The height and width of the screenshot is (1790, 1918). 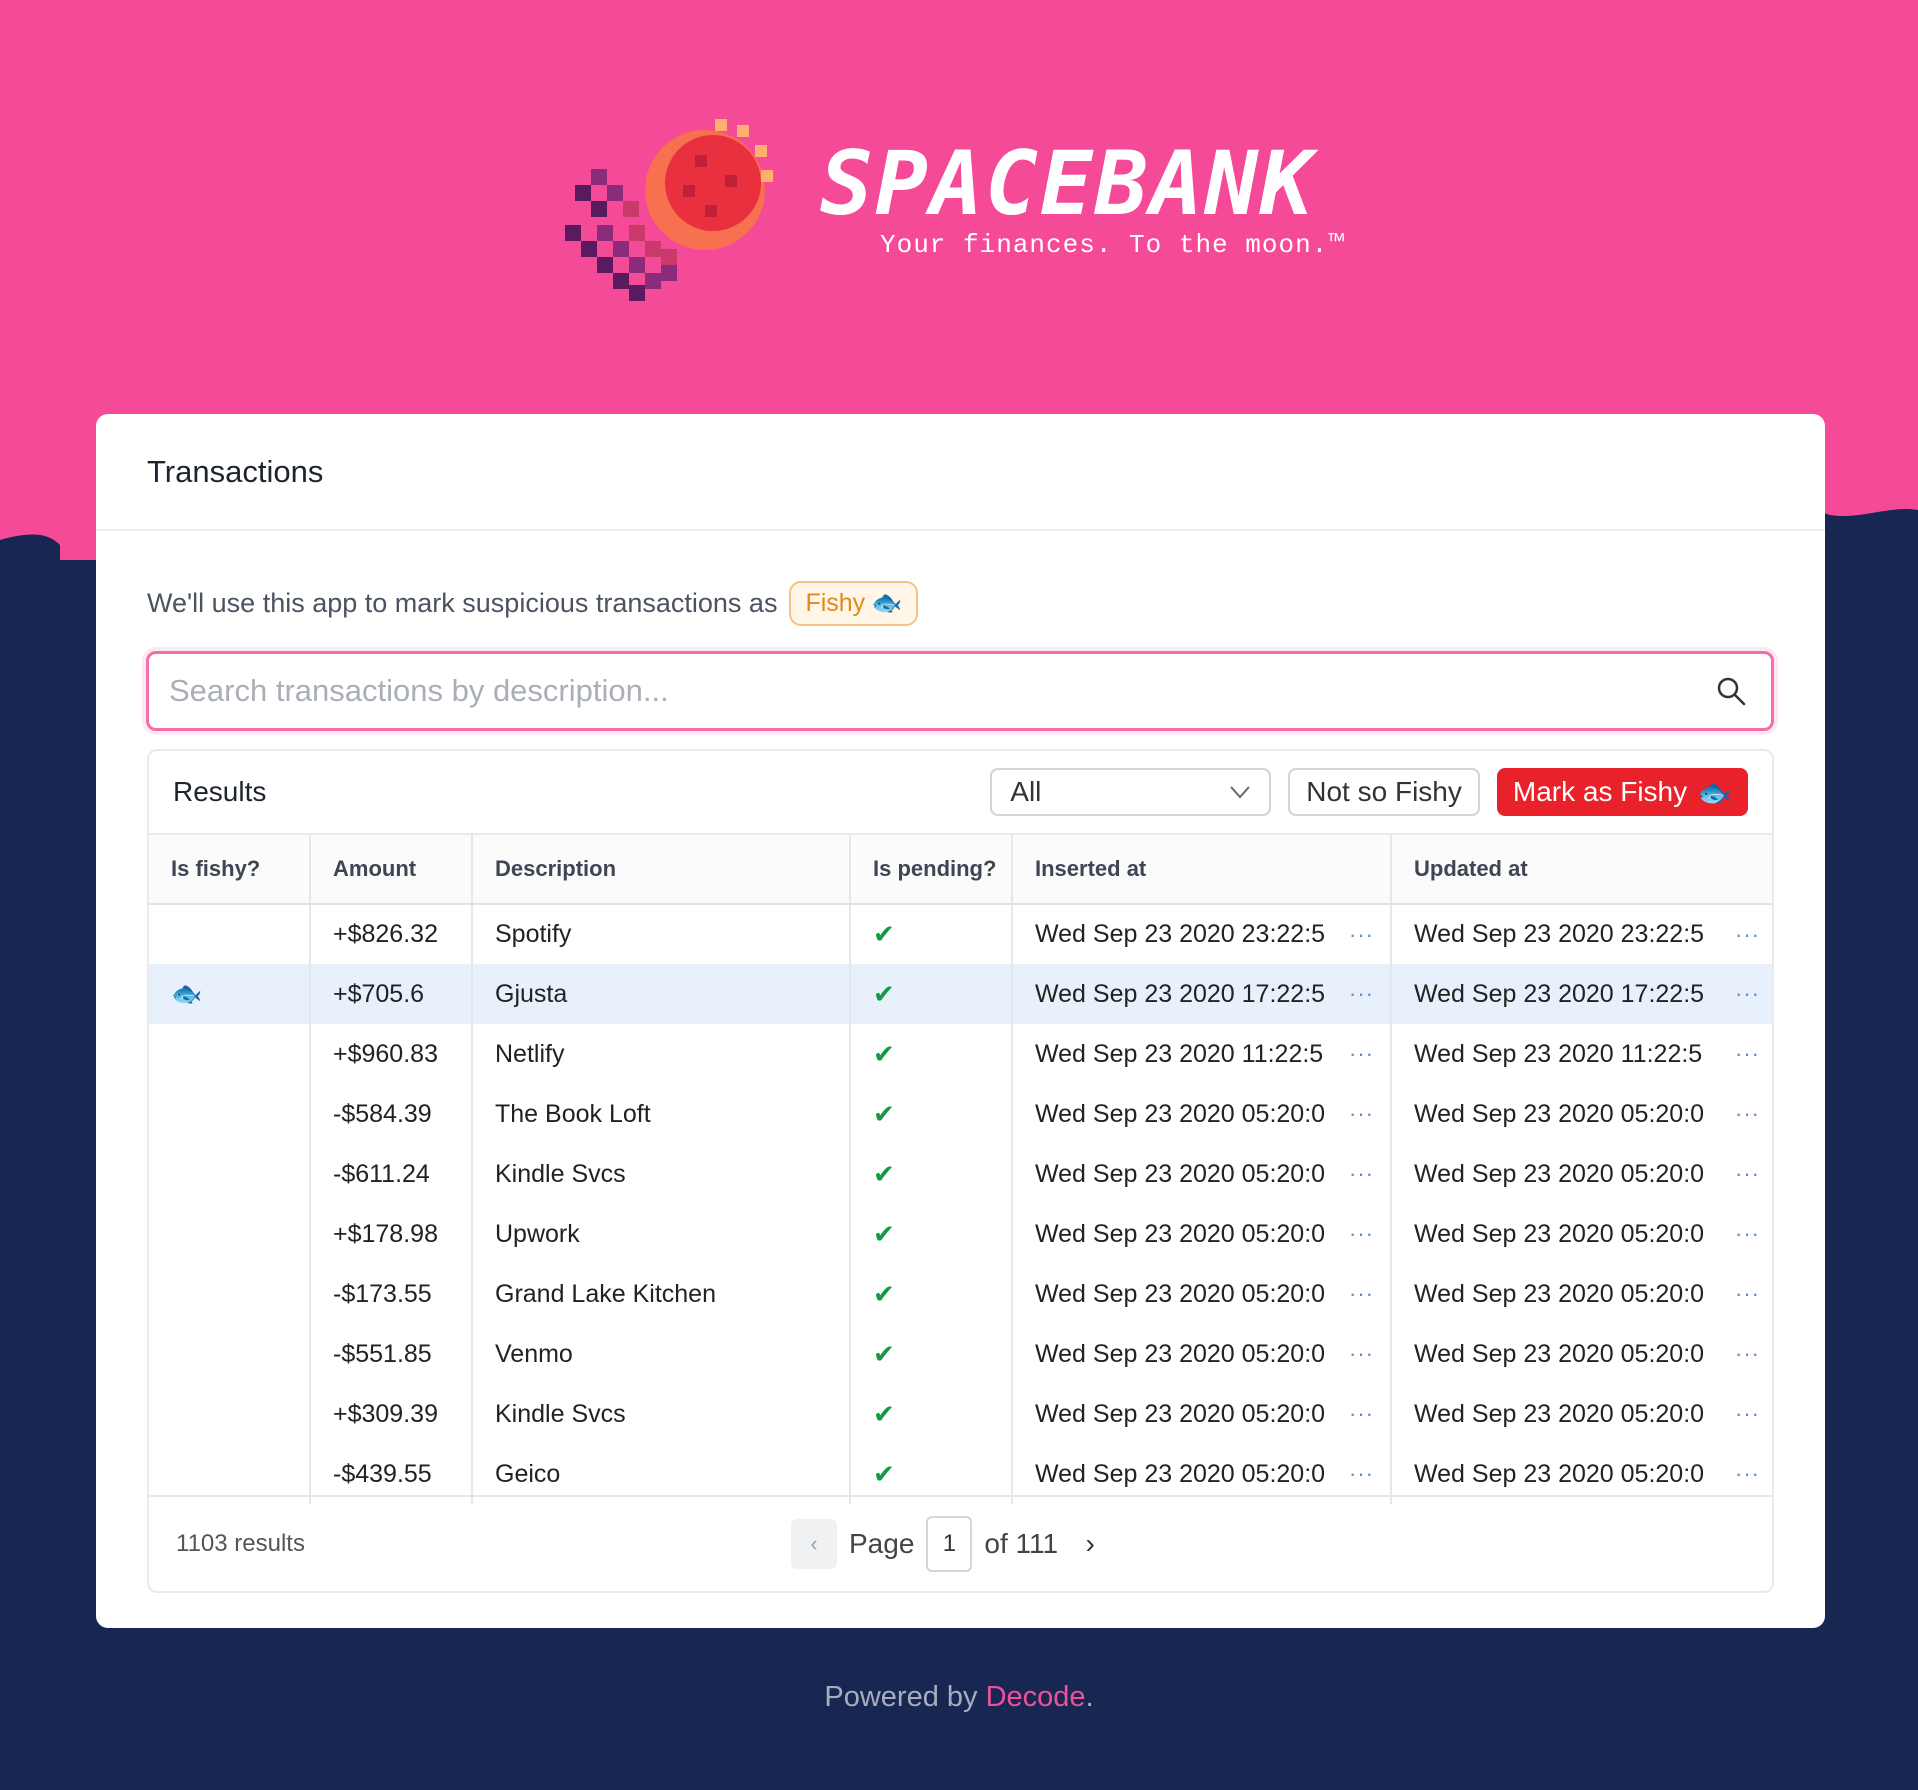 I want to click on fishy-badge-label: Fishy, so click(x=835, y=603).